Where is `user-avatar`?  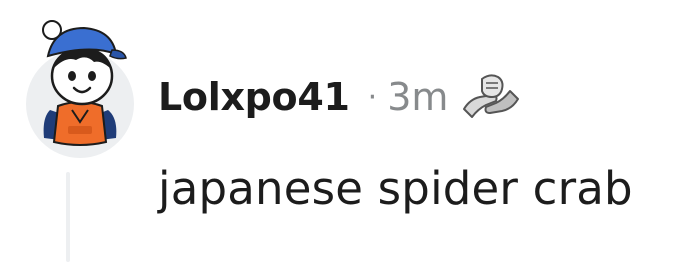 user-avatar is located at coordinates (77, 84).